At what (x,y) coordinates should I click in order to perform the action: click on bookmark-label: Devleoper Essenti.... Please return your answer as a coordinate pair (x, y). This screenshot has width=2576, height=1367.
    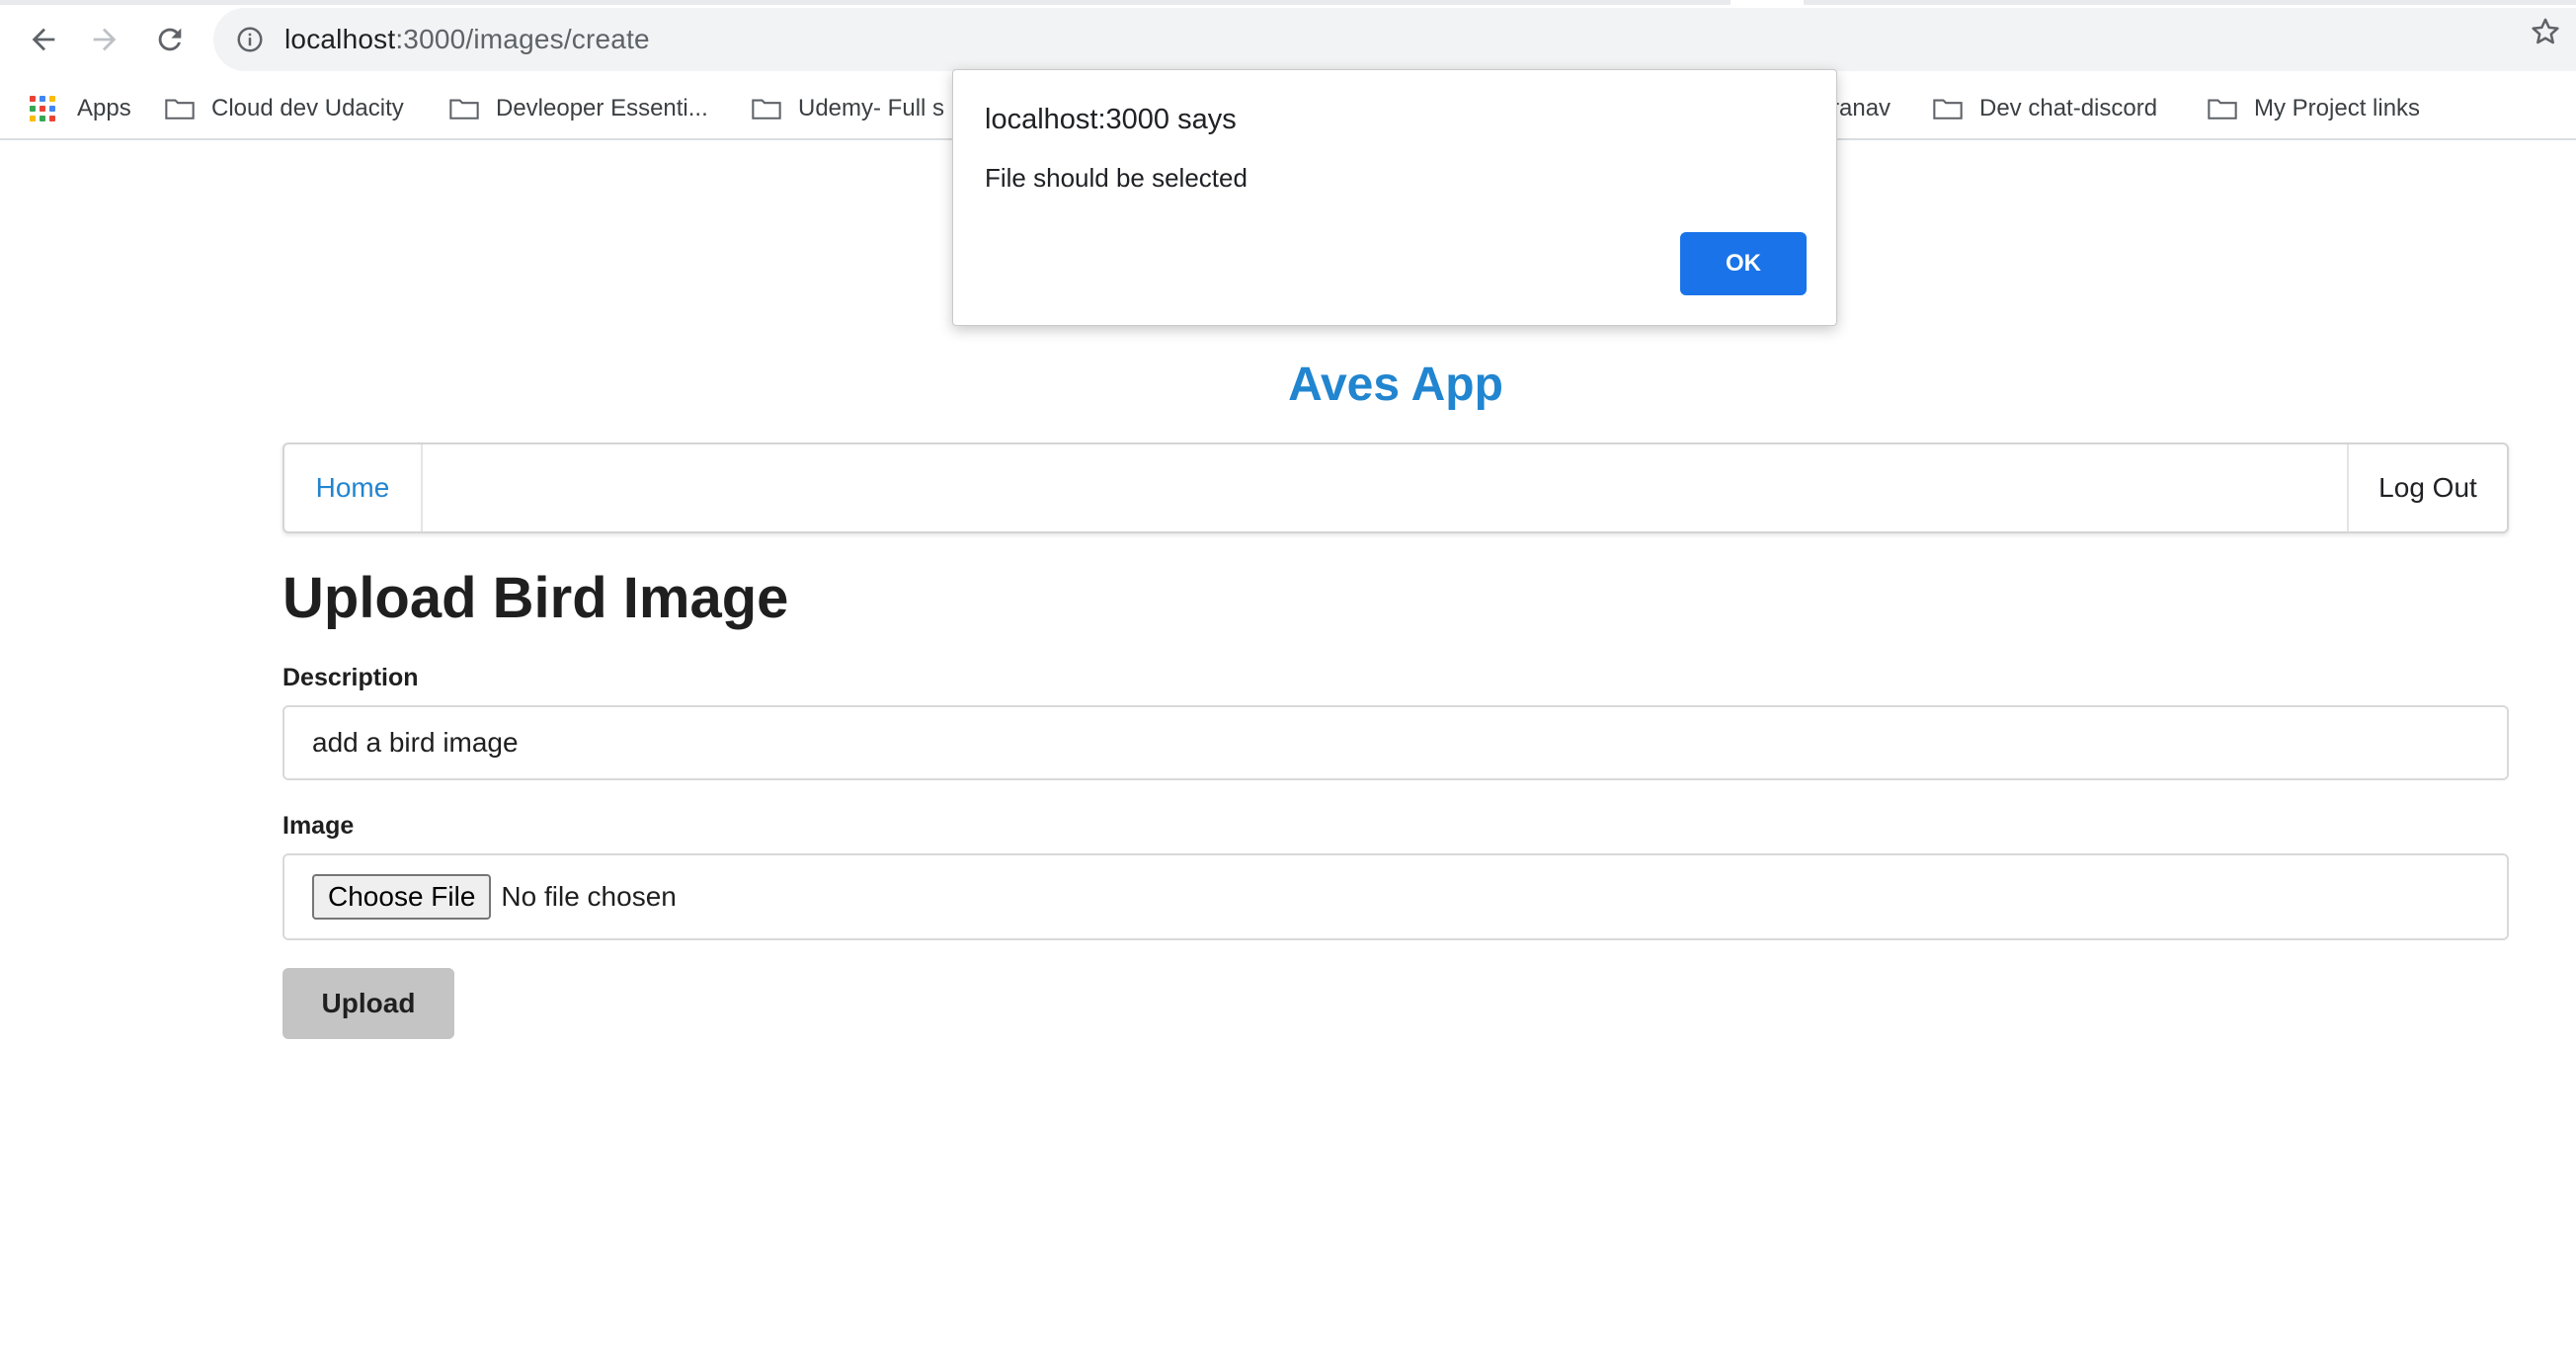
    Looking at the image, I should click on (602, 108).